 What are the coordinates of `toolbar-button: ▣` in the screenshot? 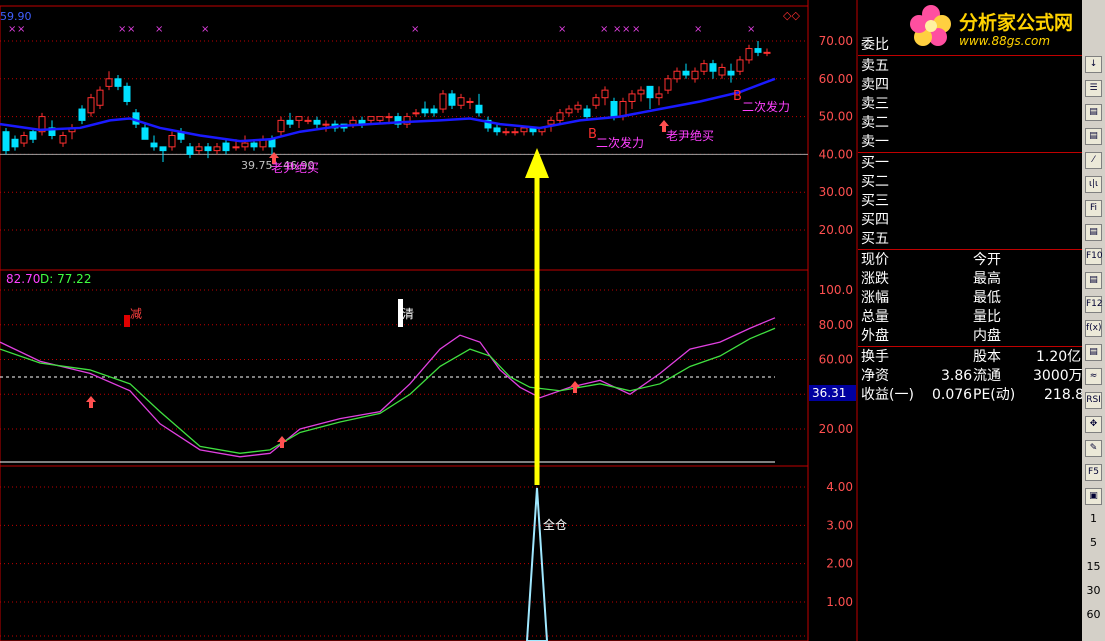 It's located at (1093, 496).